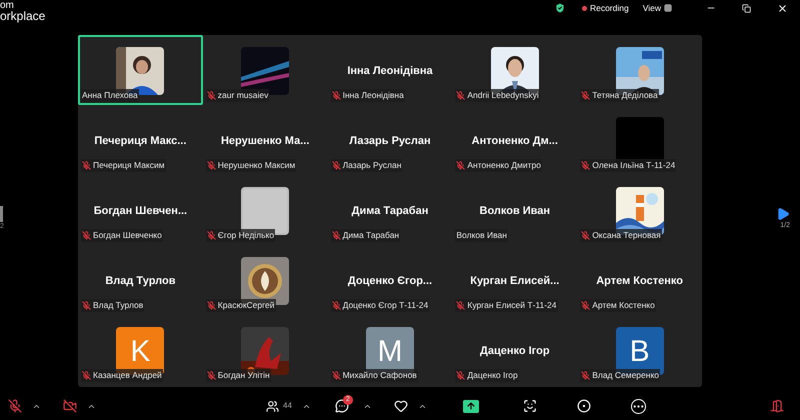 The image size is (800, 420). Describe the element at coordinates (503, 95) in the screenshot. I see `participant-name: Andrii Lebedynskyi` at that location.